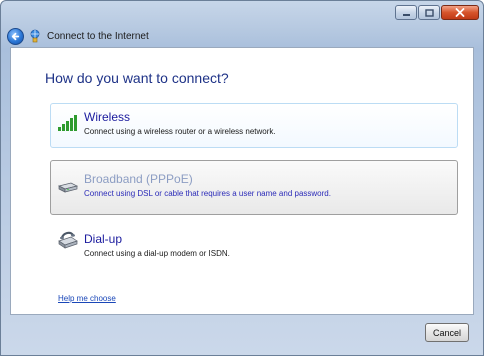 The height and width of the screenshot is (356, 484). What do you see at coordinates (242, 24) in the screenshot?
I see `title-bar: Connect to the Internet` at bounding box center [242, 24].